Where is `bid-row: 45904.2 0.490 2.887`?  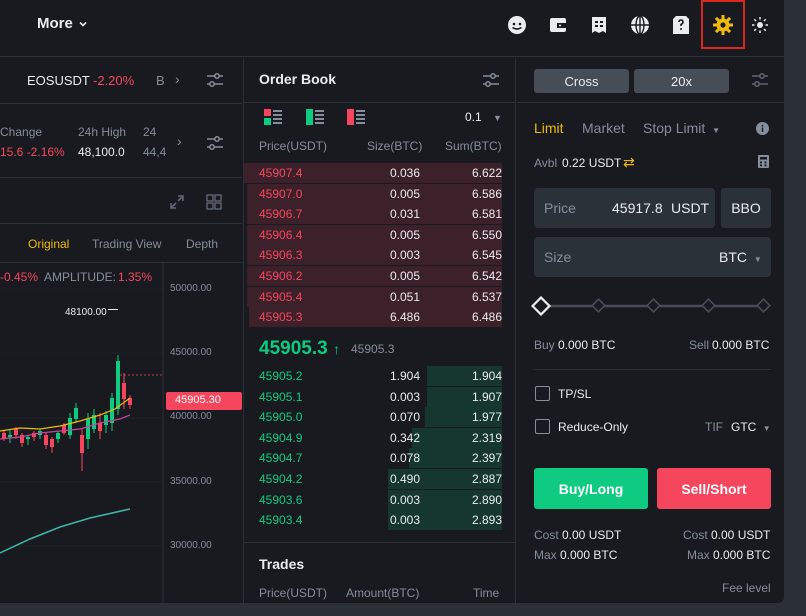 bid-row: 45904.2 0.490 2.887 is located at coordinates (373, 479).